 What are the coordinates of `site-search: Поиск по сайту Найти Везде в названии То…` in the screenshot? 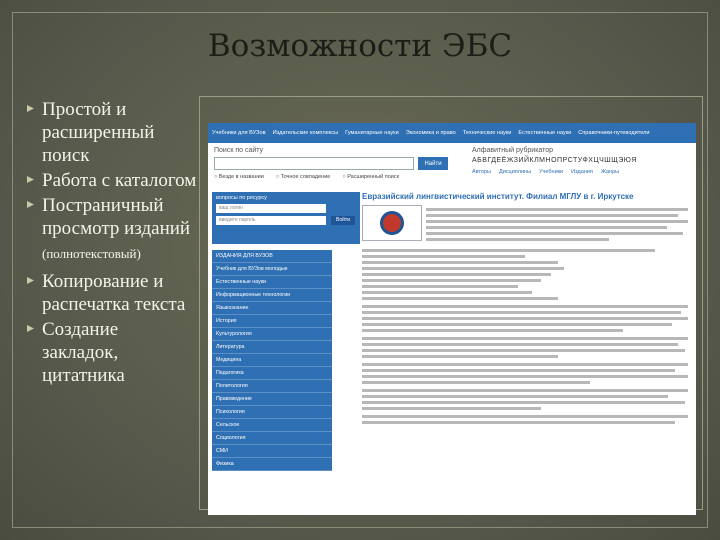 It's located at (335, 163).